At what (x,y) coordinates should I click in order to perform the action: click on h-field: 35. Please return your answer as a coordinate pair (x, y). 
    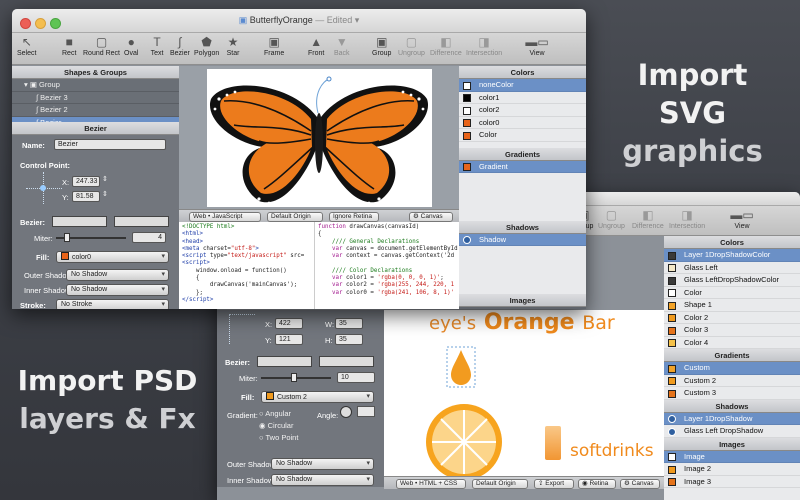
    Looking at the image, I should click on (349, 339).